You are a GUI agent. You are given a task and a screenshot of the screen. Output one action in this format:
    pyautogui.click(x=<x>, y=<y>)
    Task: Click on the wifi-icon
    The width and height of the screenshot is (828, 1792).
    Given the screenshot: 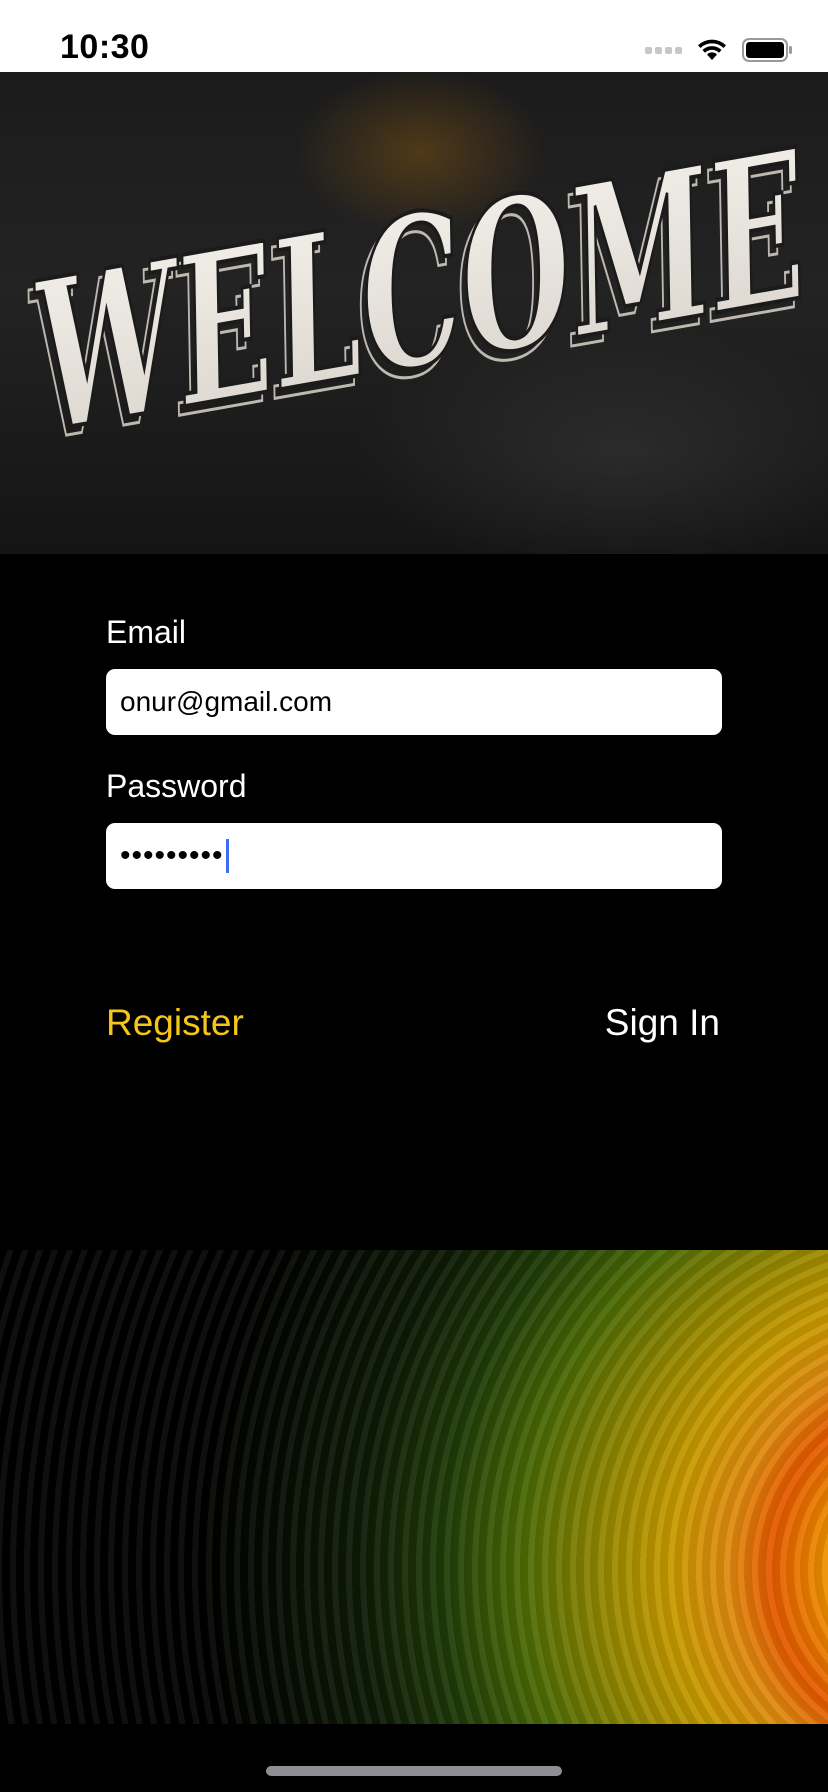 What is the action you would take?
    pyautogui.click(x=712, y=49)
    